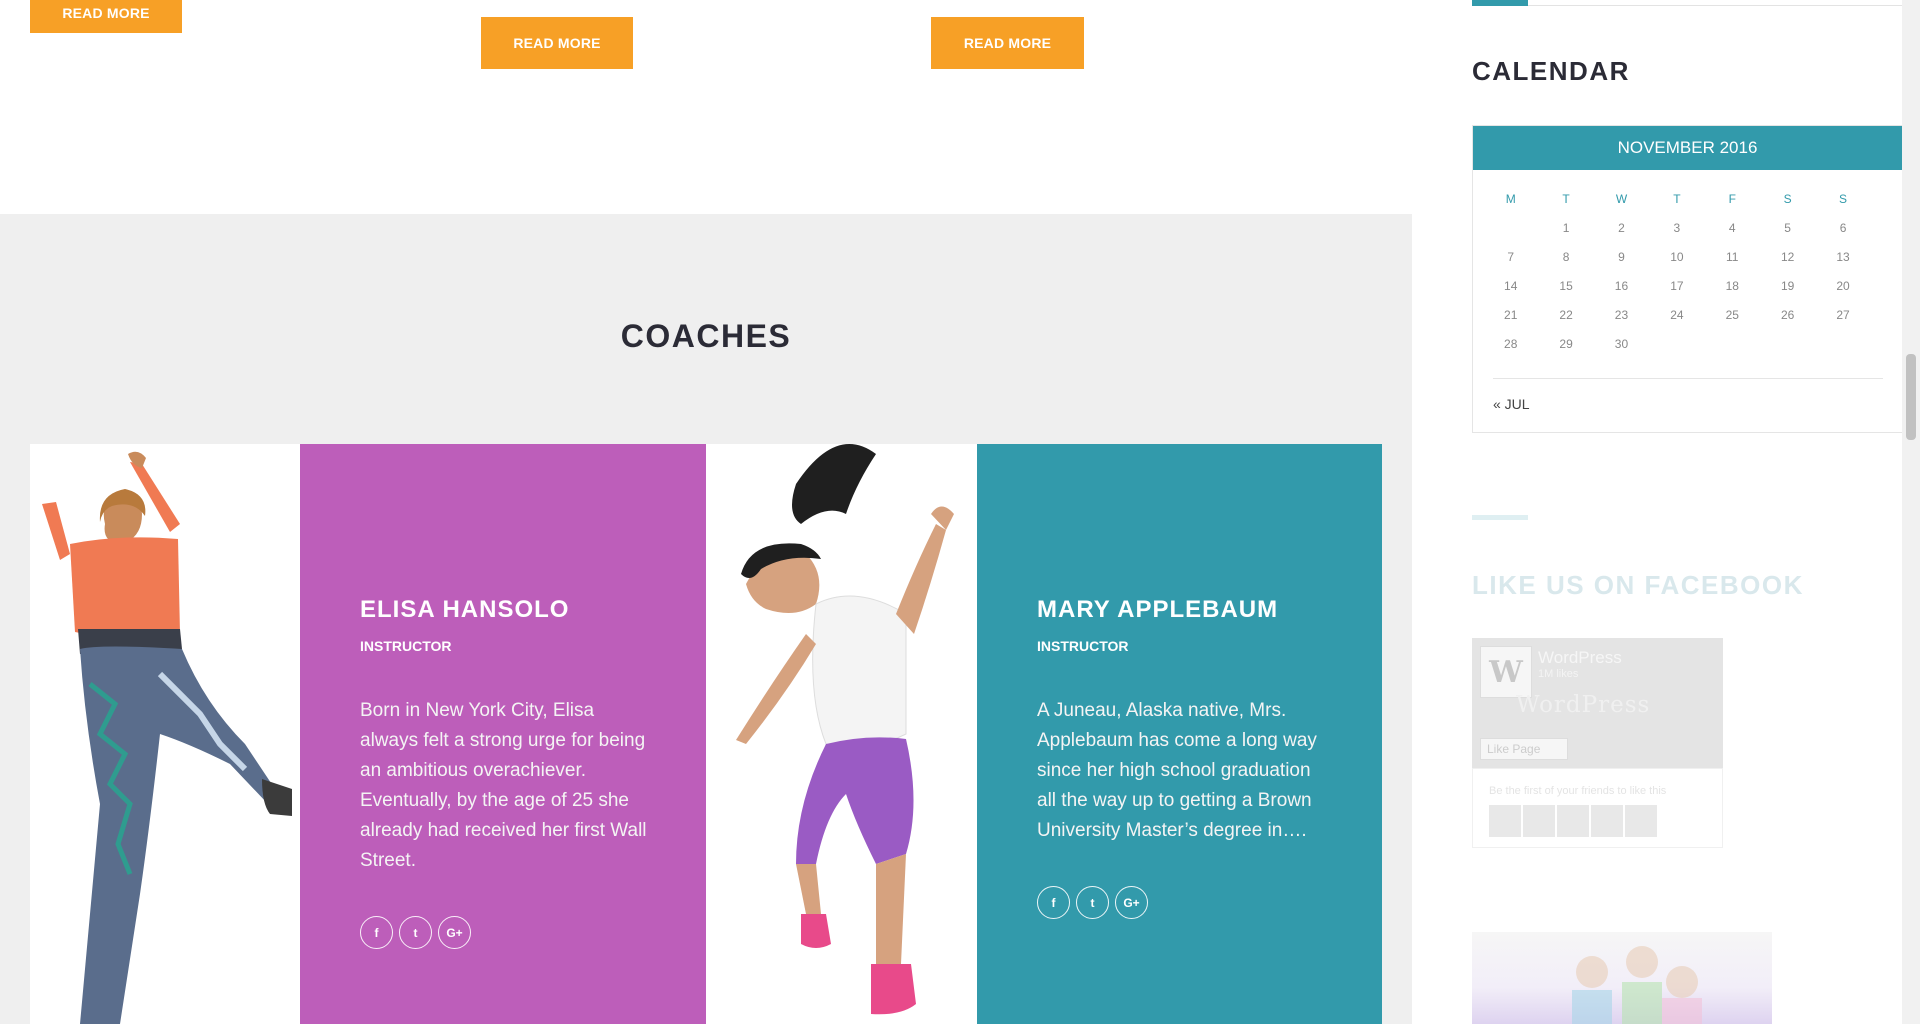  I want to click on calendar-day: 22, so click(1565, 322).